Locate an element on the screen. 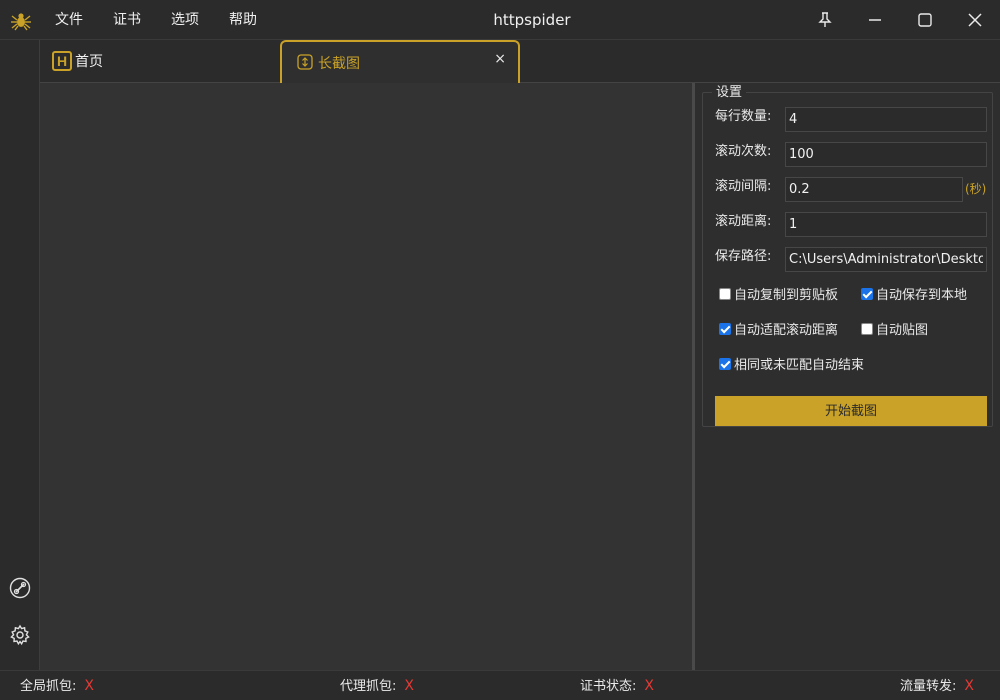 Image resolution: width=1000 pixels, height=700 pixels. auto-save-local-checkbox: 自动保存到本地 is located at coordinates (914, 293).